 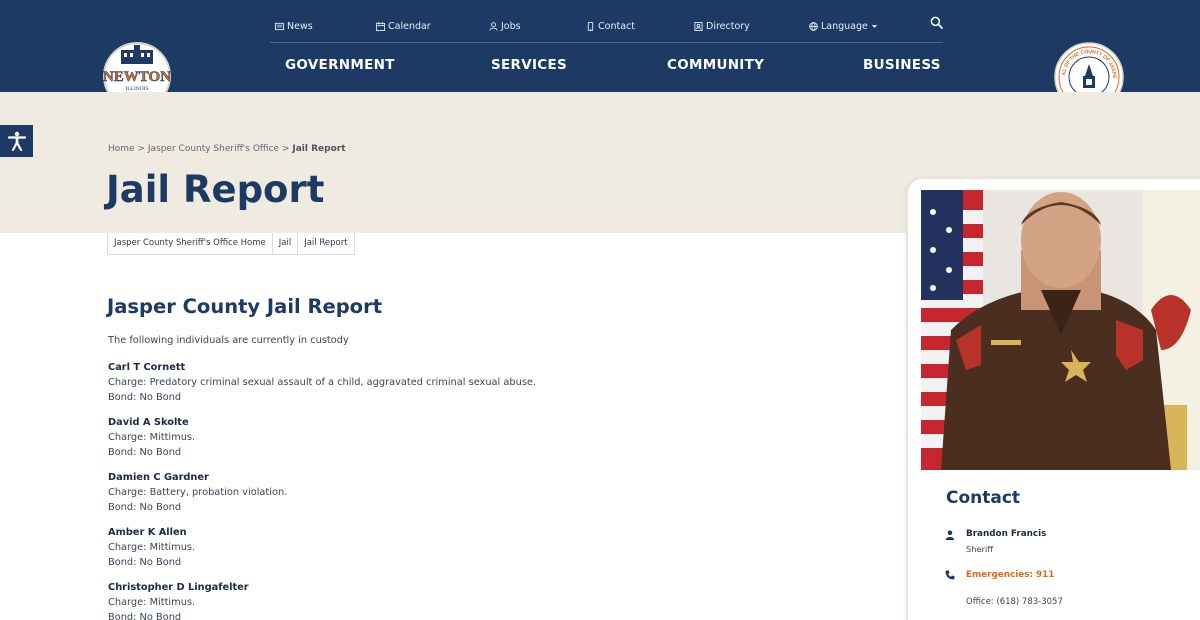 I want to click on accessibility-button, so click(x=16, y=141).